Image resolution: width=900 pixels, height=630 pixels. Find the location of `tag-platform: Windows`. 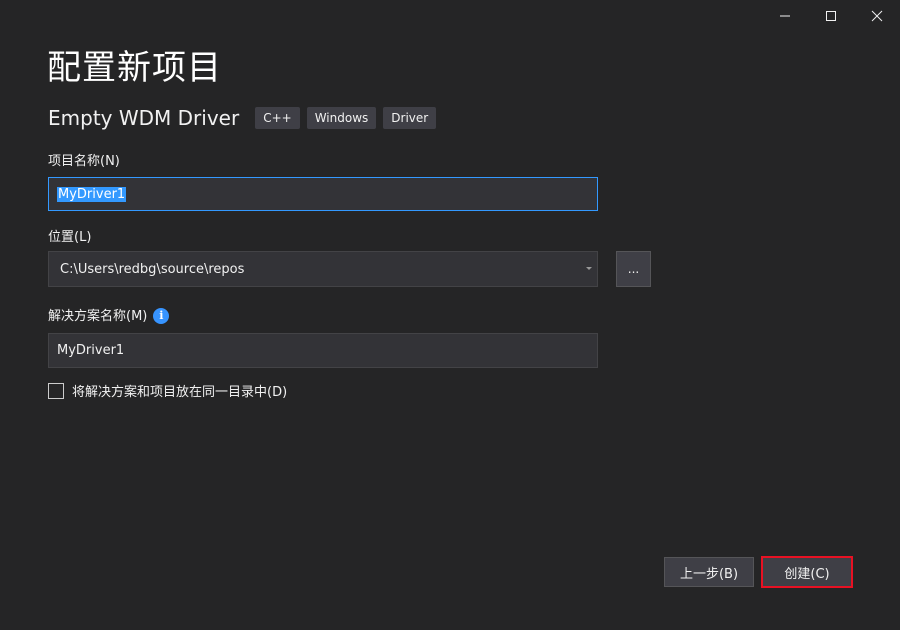

tag-platform: Windows is located at coordinates (341, 118).